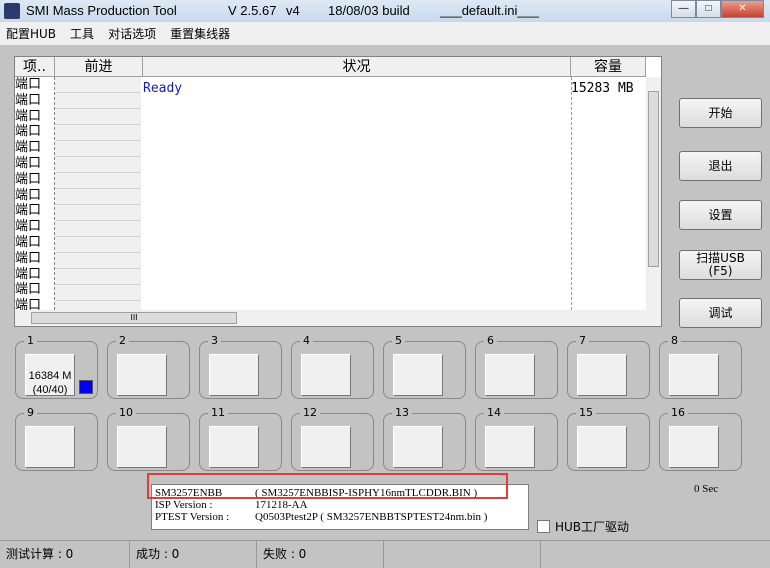  I want to click on debug-button: 调试, so click(720, 313).